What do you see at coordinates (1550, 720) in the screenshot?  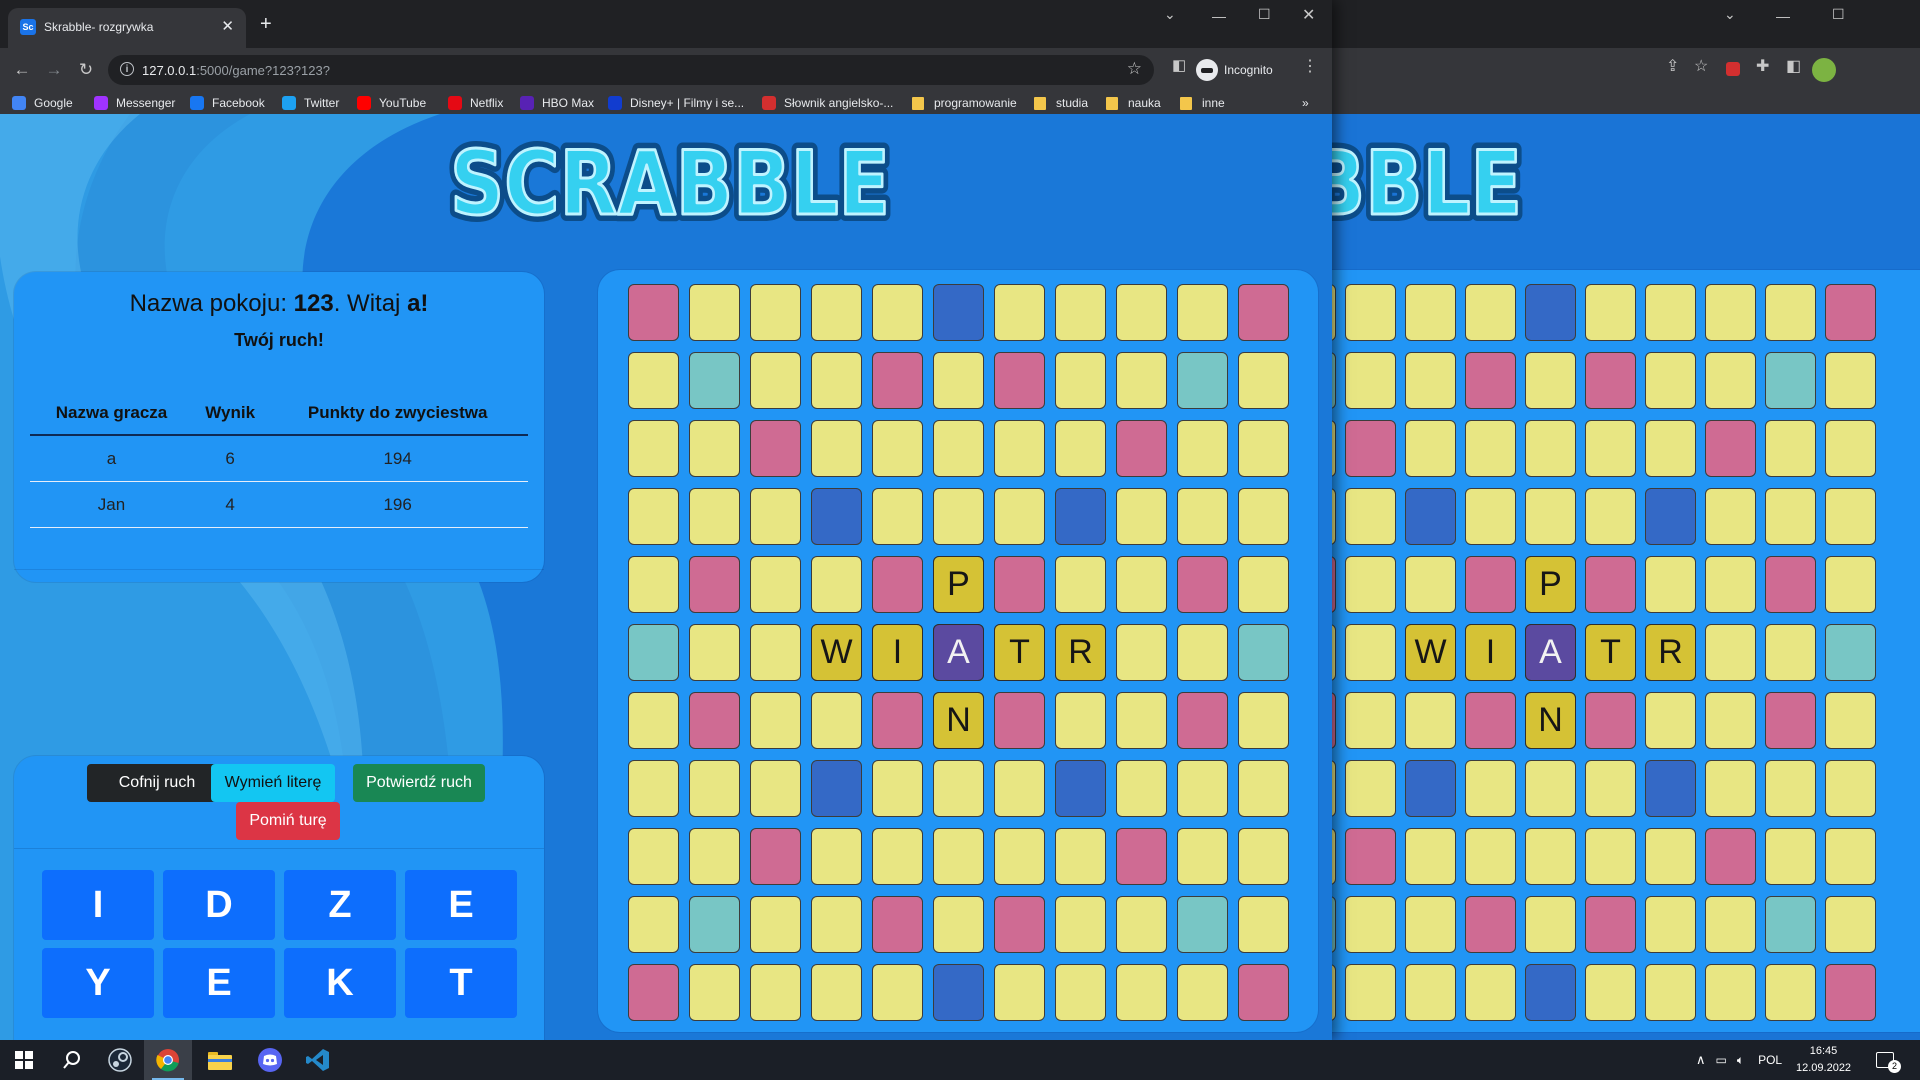 I see `placed-tile: N` at bounding box center [1550, 720].